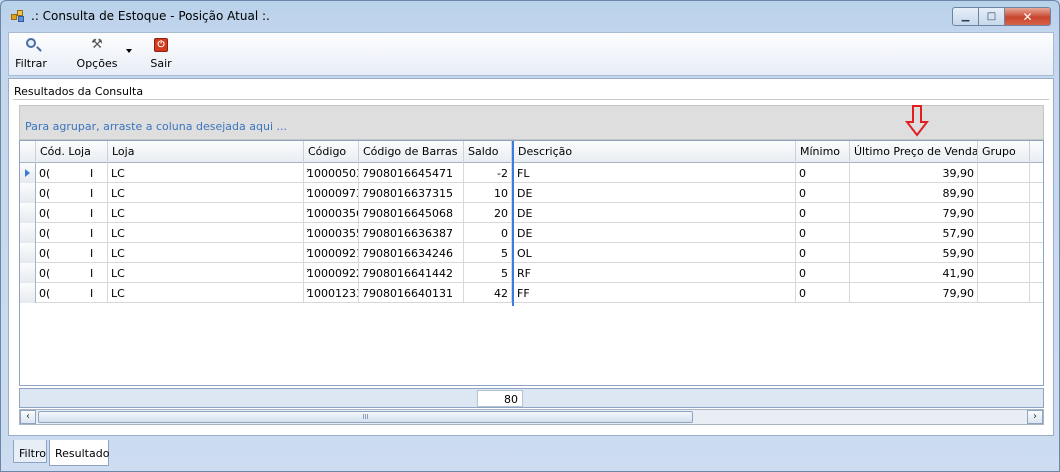 This screenshot has width=1060, height=472. What do you see at coordinates (823, 152) in the screenshot?
I see `col-minimo: Mínimo` at bounding box center [823, 152].